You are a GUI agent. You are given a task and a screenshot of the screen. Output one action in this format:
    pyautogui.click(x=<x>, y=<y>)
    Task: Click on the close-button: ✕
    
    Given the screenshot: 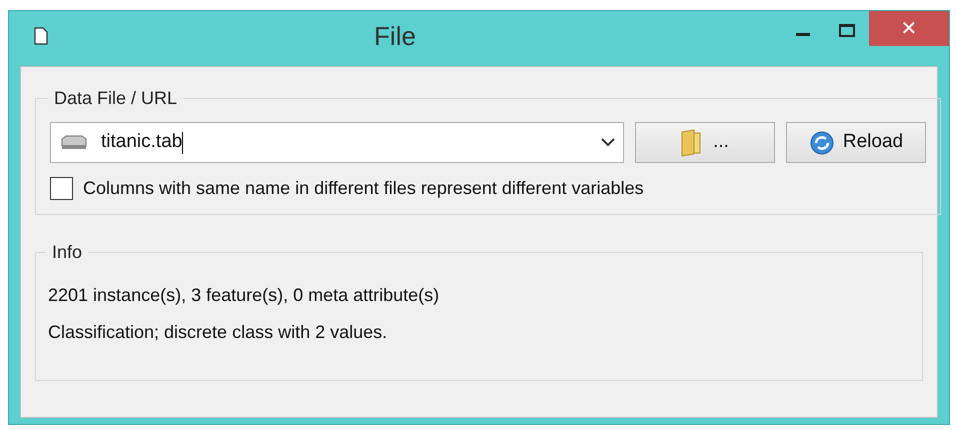 What is the action you would take?
    pyautogui.click(x=909, y=28)
    